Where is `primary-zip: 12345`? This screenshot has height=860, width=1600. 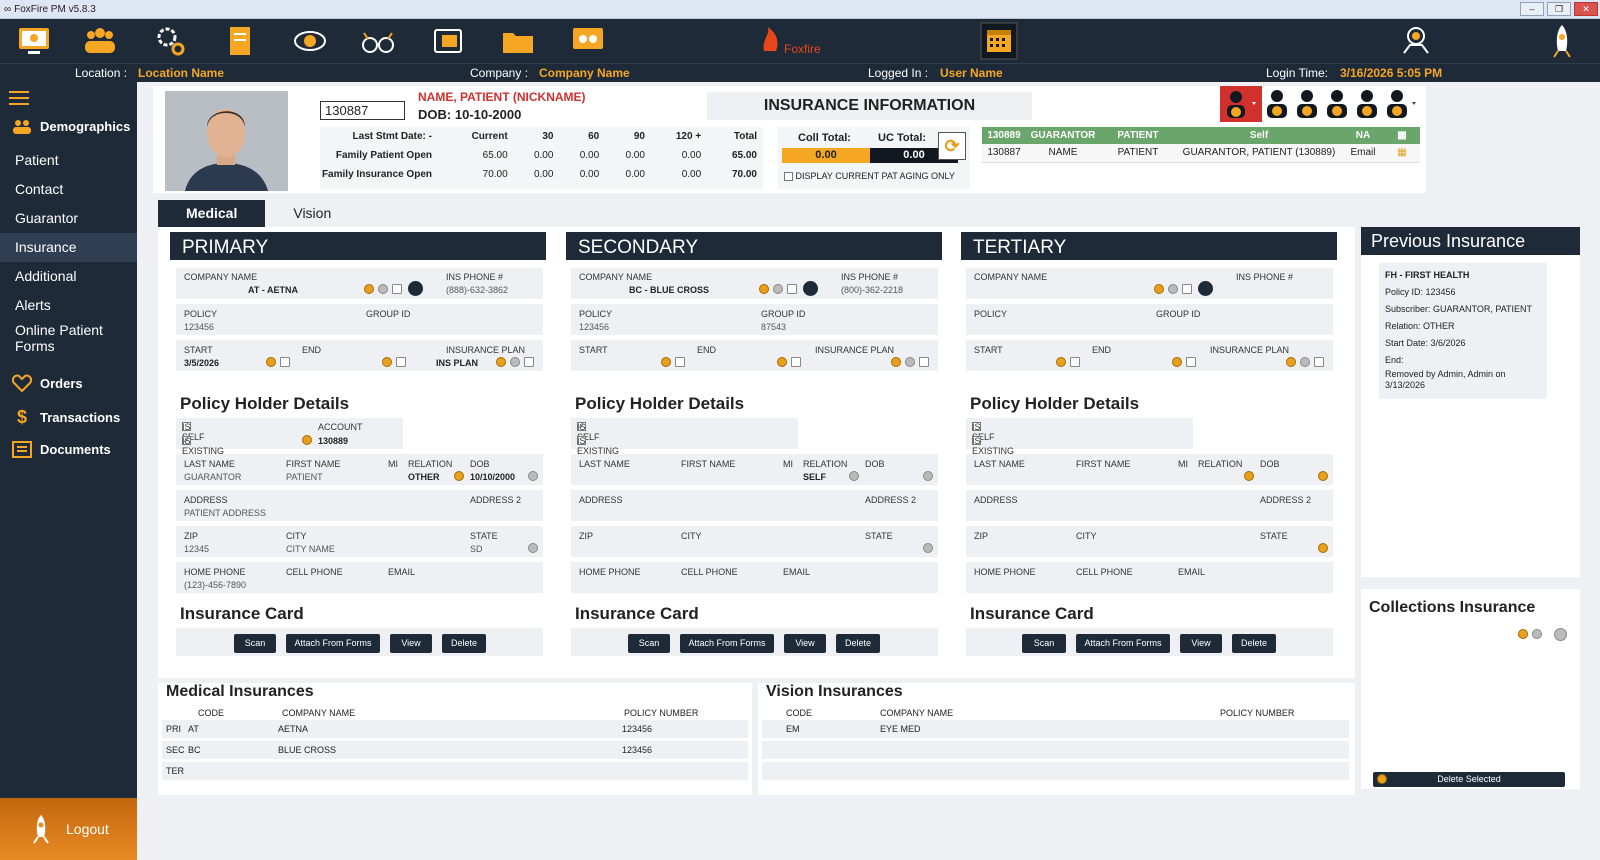 primary-zip: 12345 is located at coordinates (196, 549).